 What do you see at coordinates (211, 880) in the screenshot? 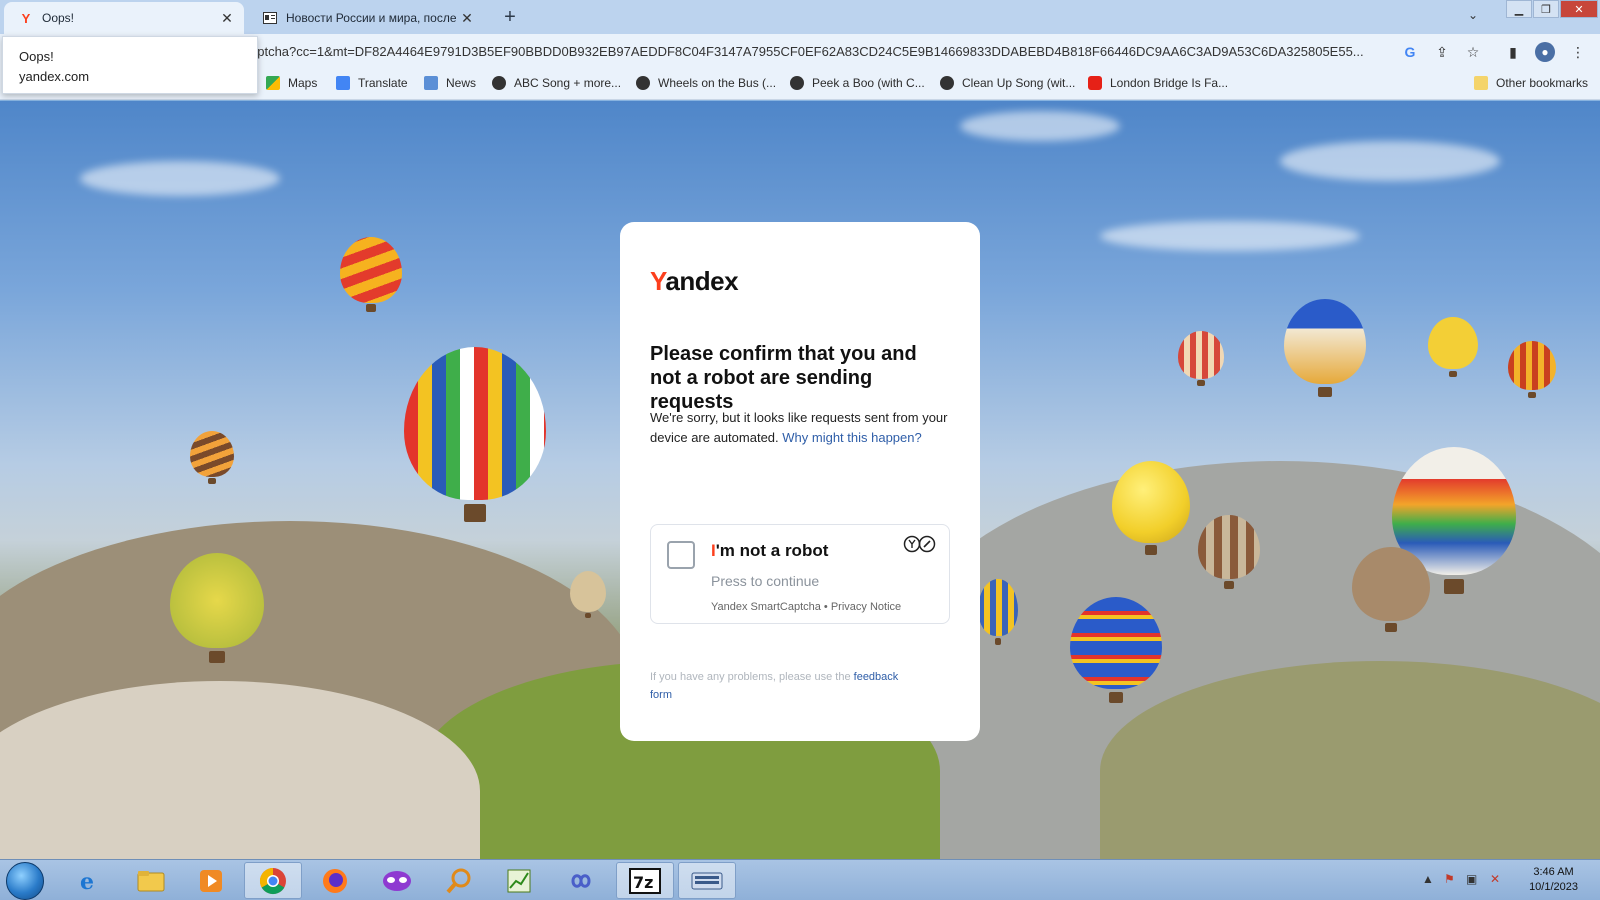
I see `media-player-icon` at bounding box center [211, 880].